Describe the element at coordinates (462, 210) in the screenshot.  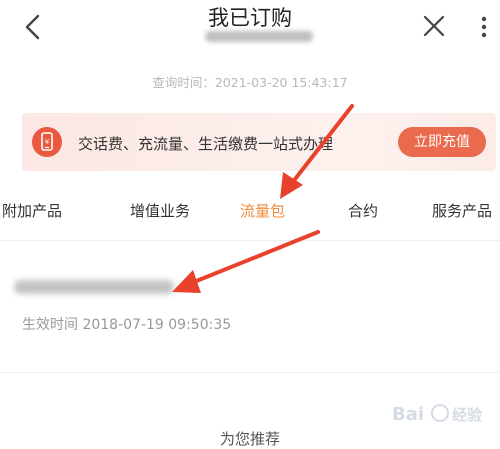
I see `tab-service-products: 服务产品` at that location.